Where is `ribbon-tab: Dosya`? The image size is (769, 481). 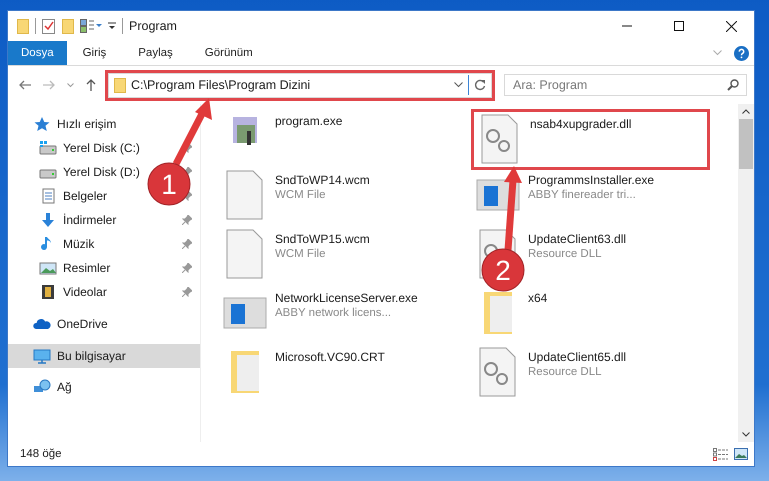
ribbon-tab: Dosya is located at coordinates (37, 53).